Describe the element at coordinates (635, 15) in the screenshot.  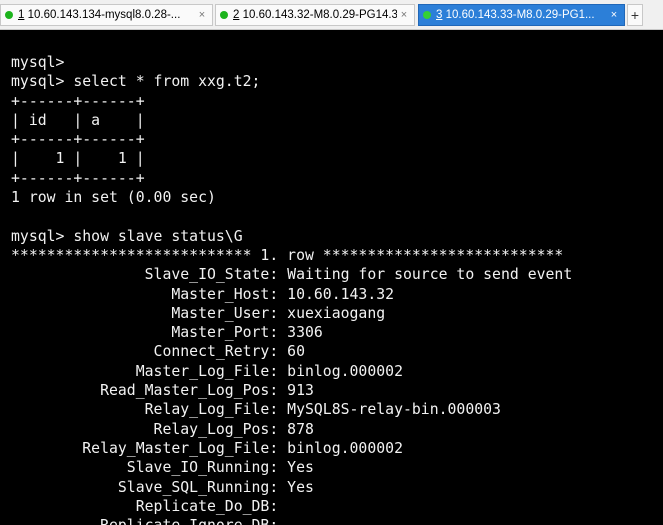
I see `new-tab-button: +` at that location.